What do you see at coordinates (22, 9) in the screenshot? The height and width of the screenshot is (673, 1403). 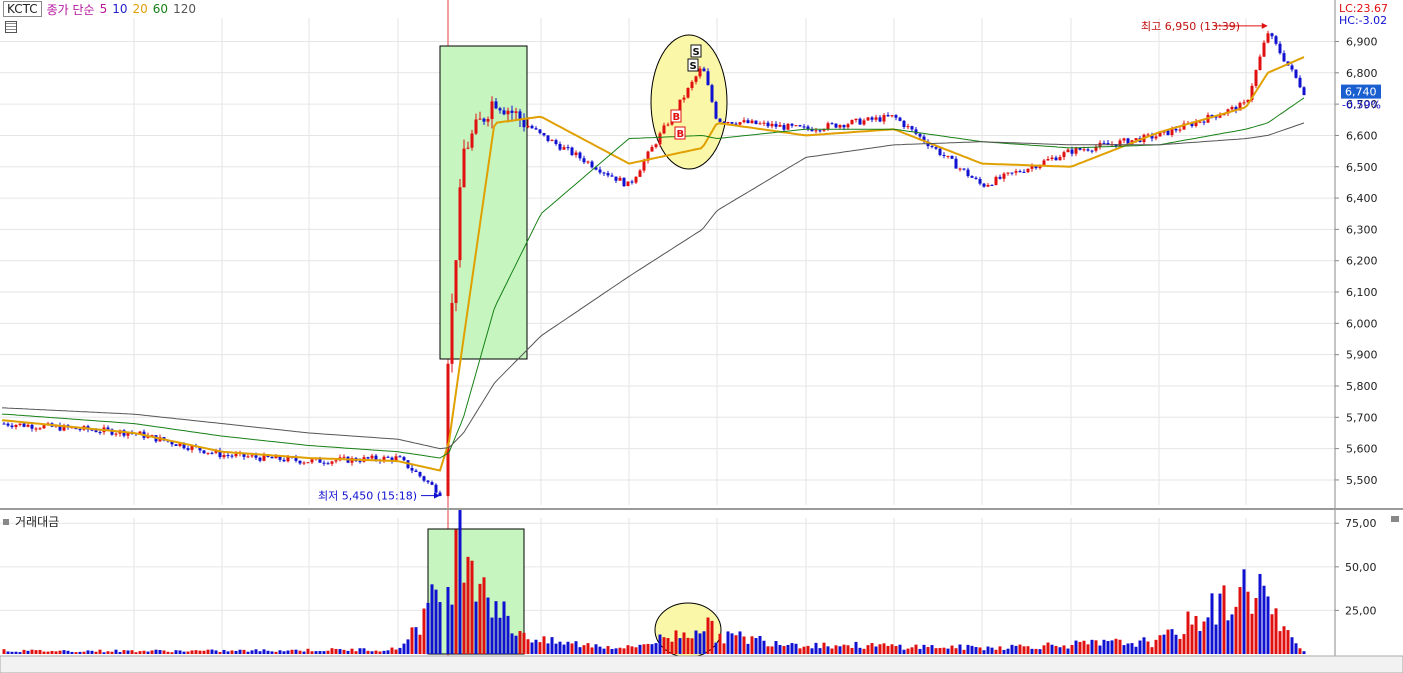 I see `symbol-box: KCTC` at bounding box center [22, 9].